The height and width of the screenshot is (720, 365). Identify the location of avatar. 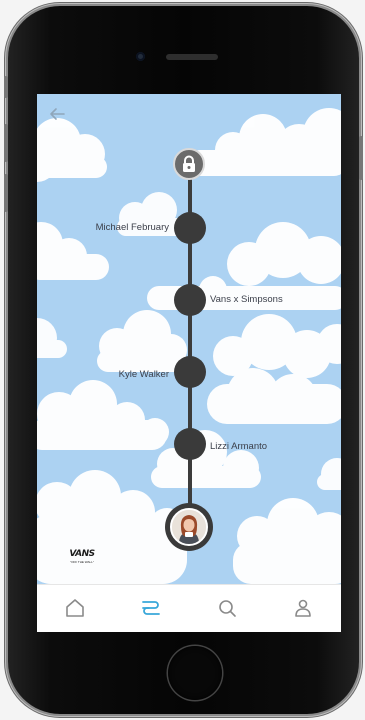
(189, 527).